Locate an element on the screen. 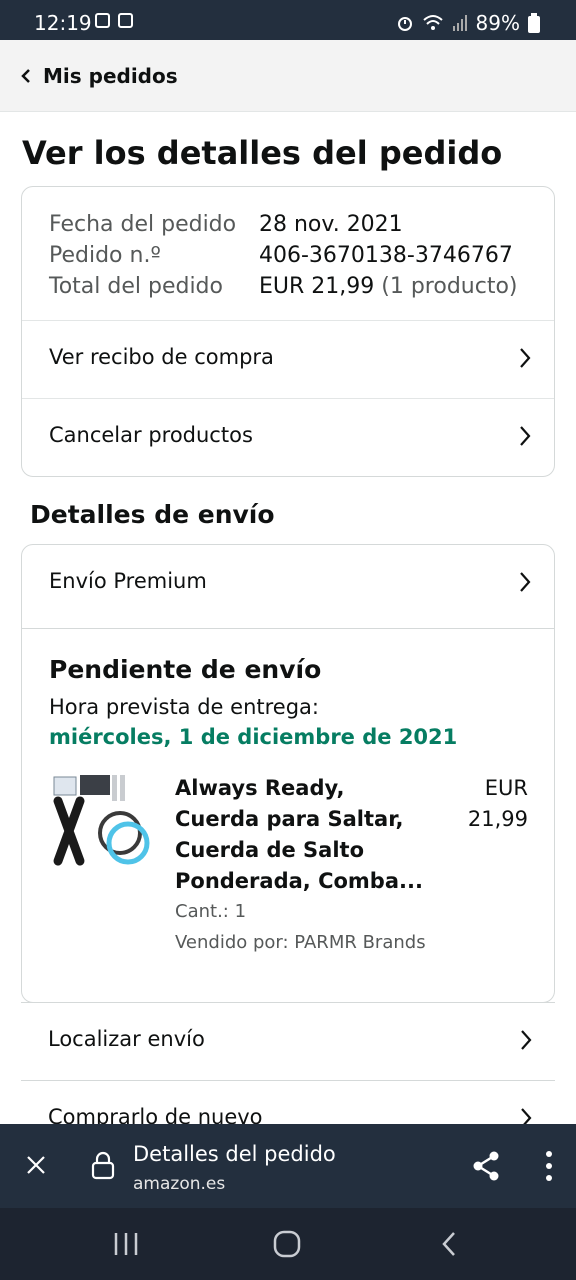 This screenshot has width=576, height=1280. browser-bar: Detalles del pedido amazon.es is located at coordinates (288, 1166).